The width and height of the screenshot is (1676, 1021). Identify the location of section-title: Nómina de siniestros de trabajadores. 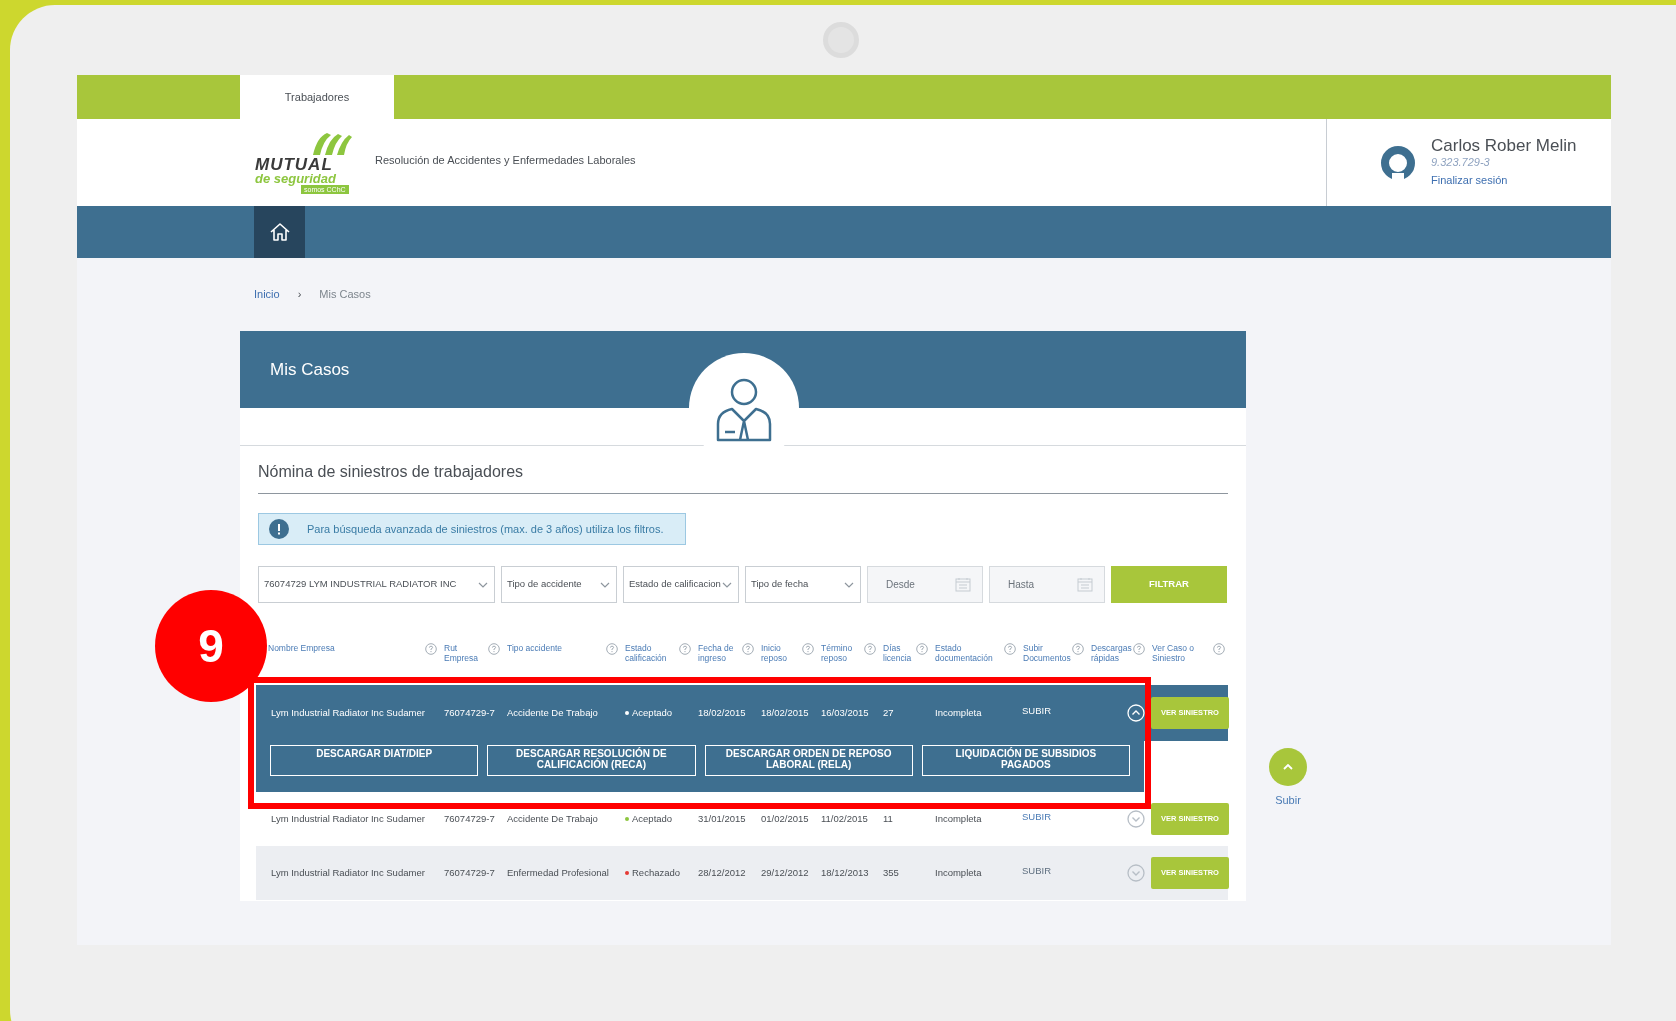
(391, 471).